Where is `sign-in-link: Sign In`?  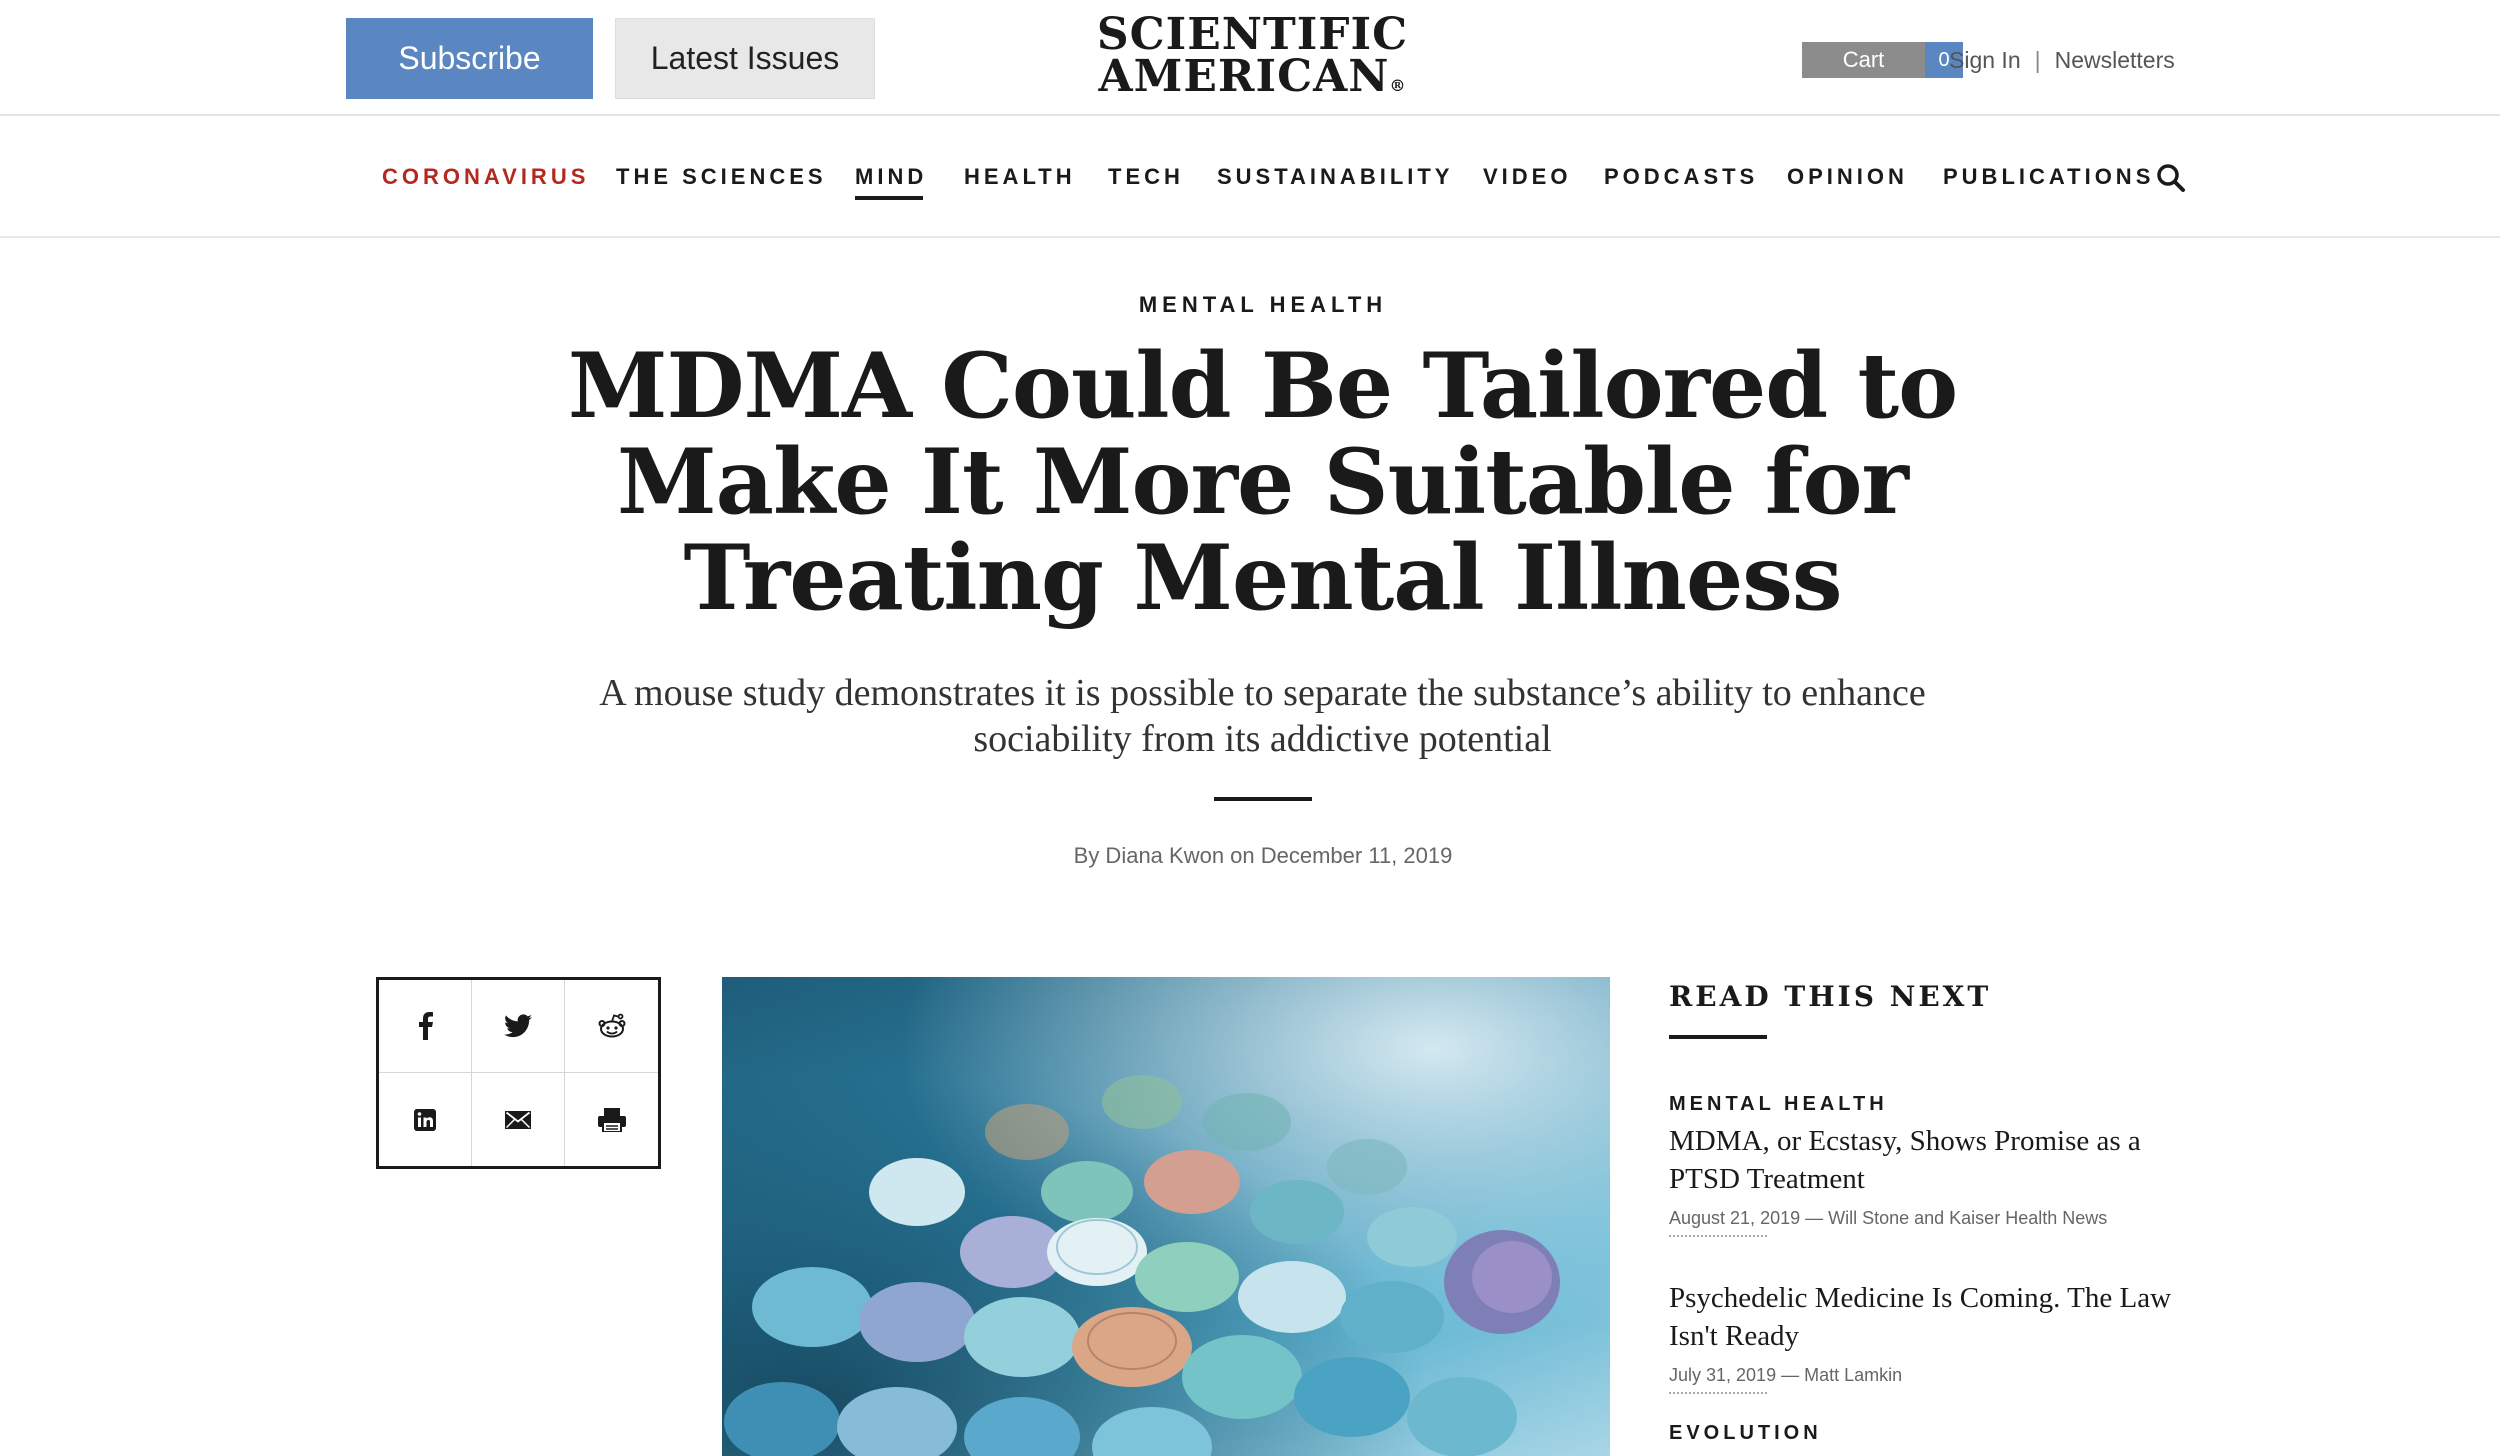
sign-in-link: Sign In is located at coordinates (1985, 60).